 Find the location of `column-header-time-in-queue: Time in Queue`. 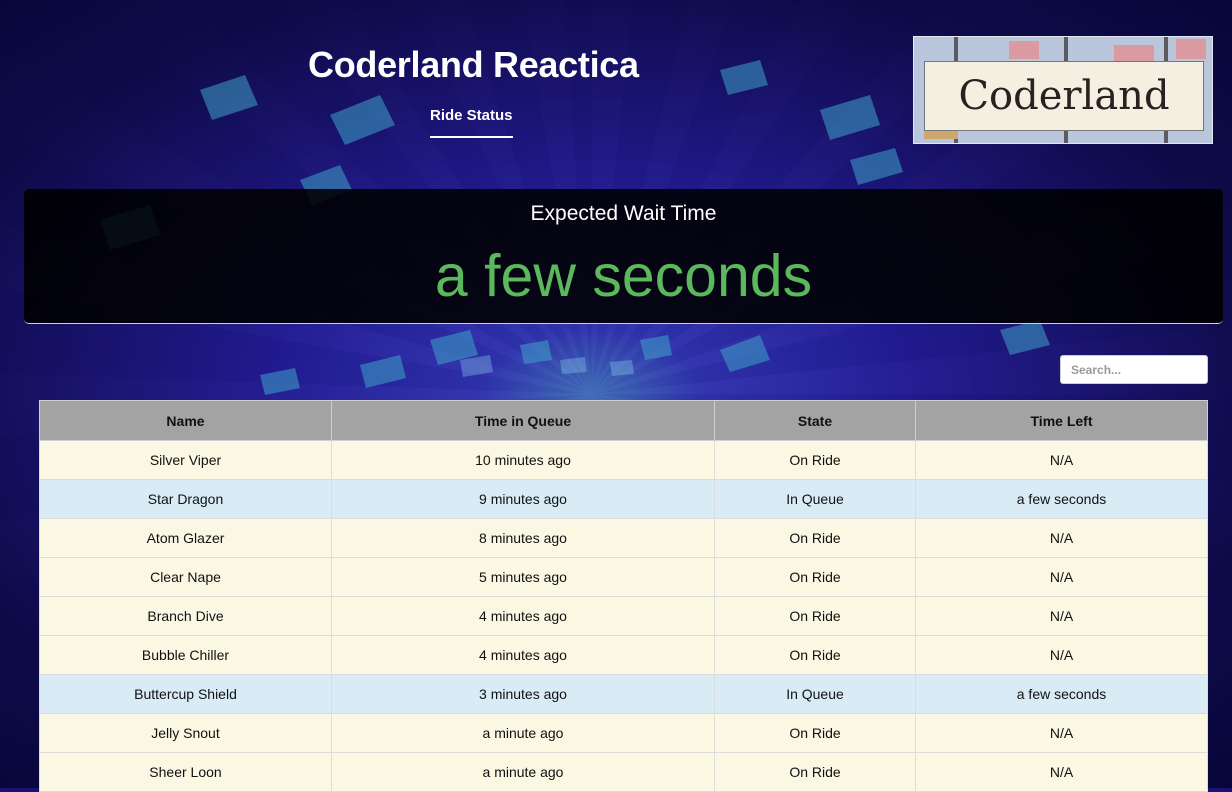

column-header-time-in-queue: Time in Queue is located at coordinates (523, 420).